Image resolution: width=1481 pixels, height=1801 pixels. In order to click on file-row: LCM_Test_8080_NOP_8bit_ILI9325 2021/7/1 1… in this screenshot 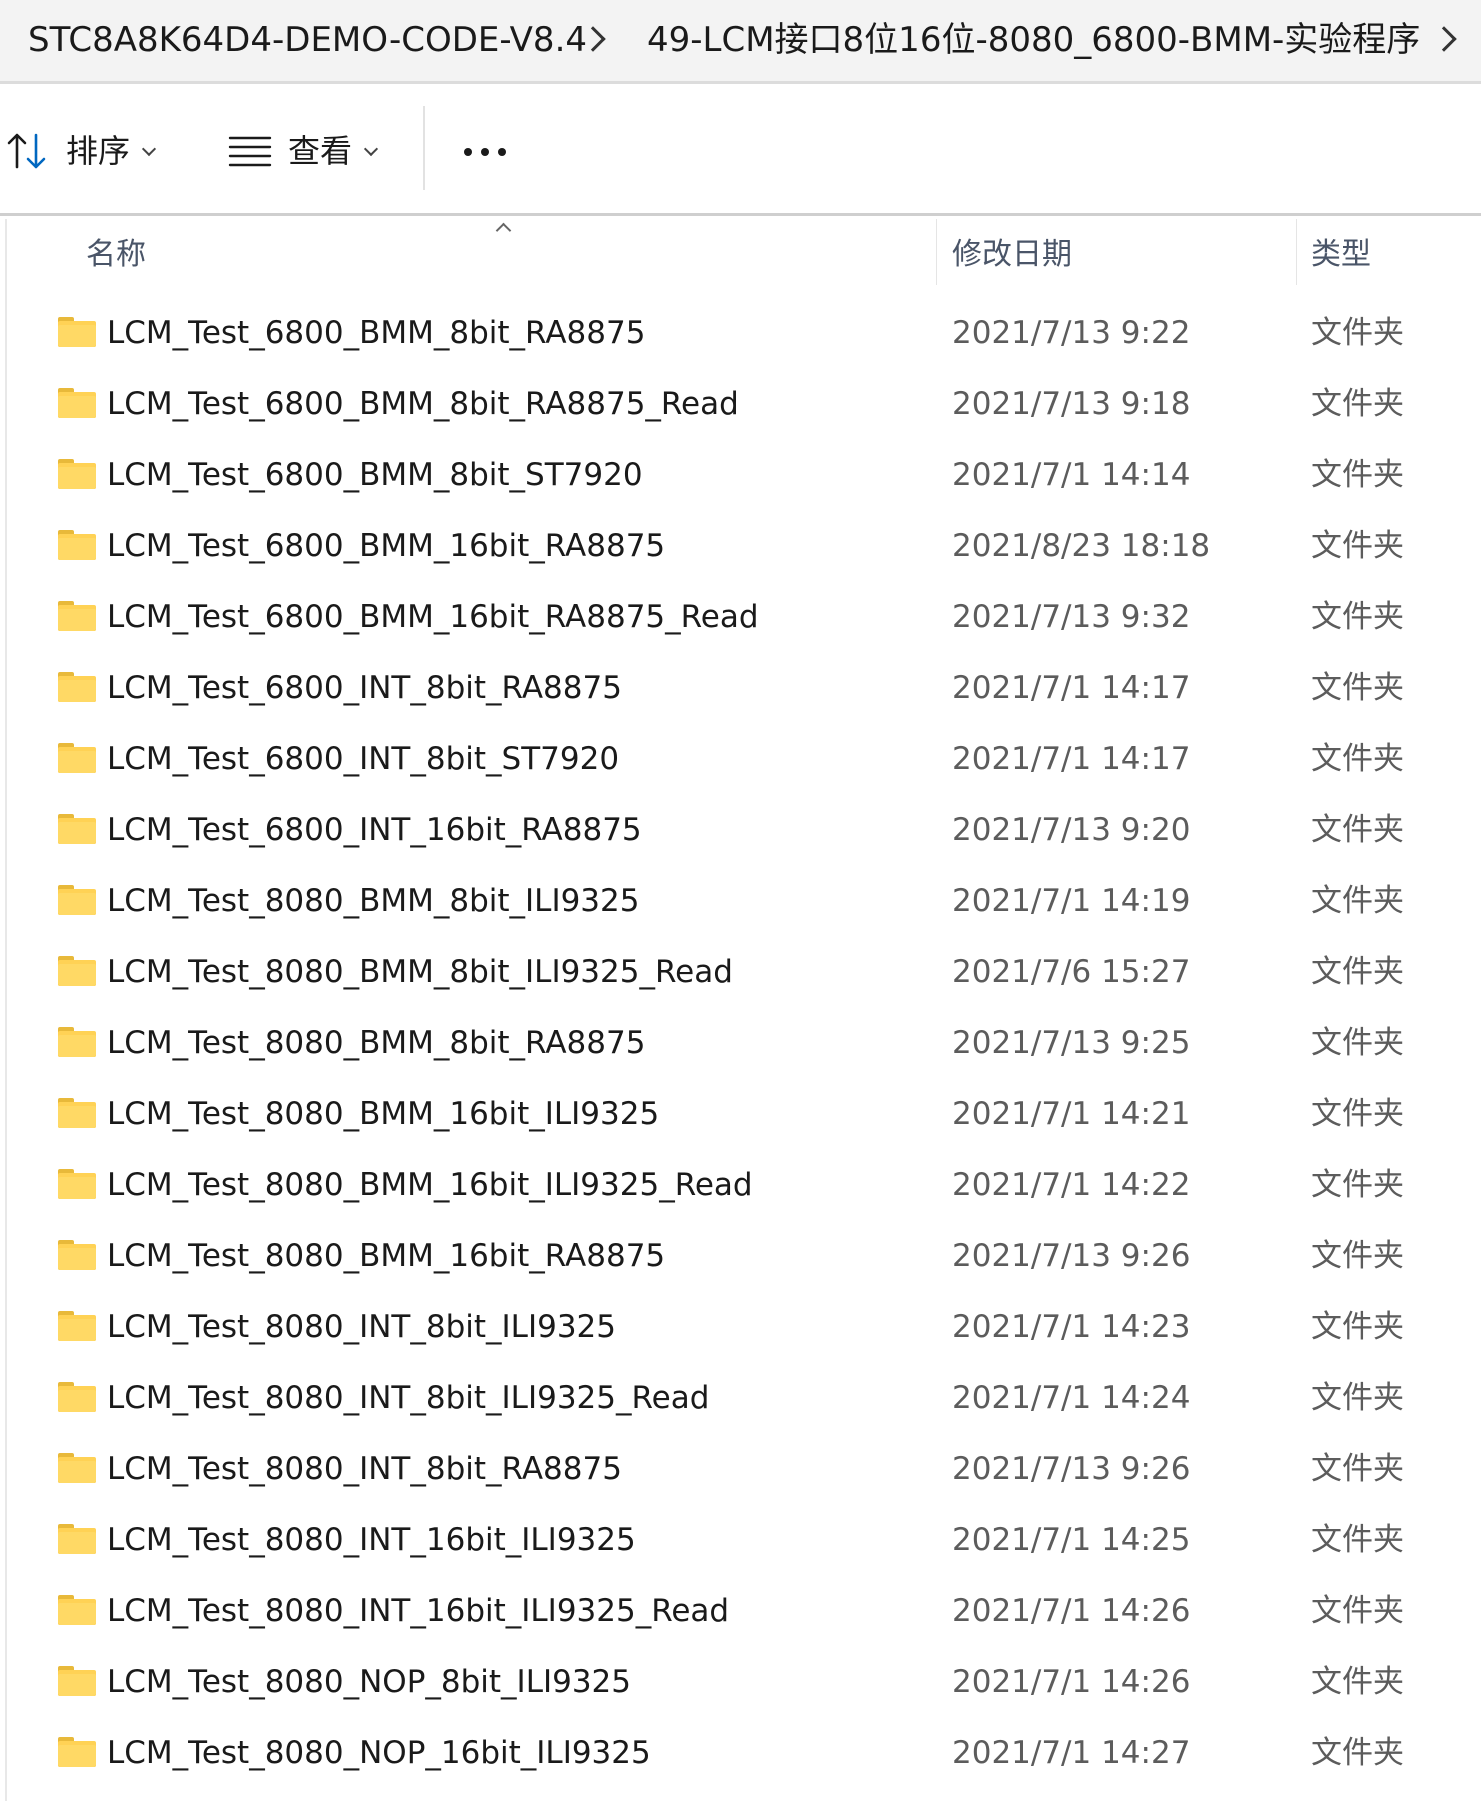, I will do `click(740, 1682)`.